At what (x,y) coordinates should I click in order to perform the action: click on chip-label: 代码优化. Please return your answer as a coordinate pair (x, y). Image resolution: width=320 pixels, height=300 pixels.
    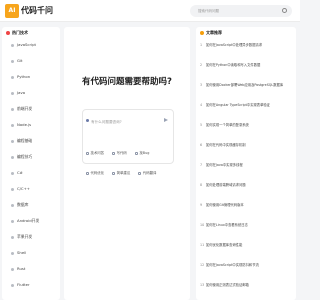
    Looking at the image, I should click on (97, 173).